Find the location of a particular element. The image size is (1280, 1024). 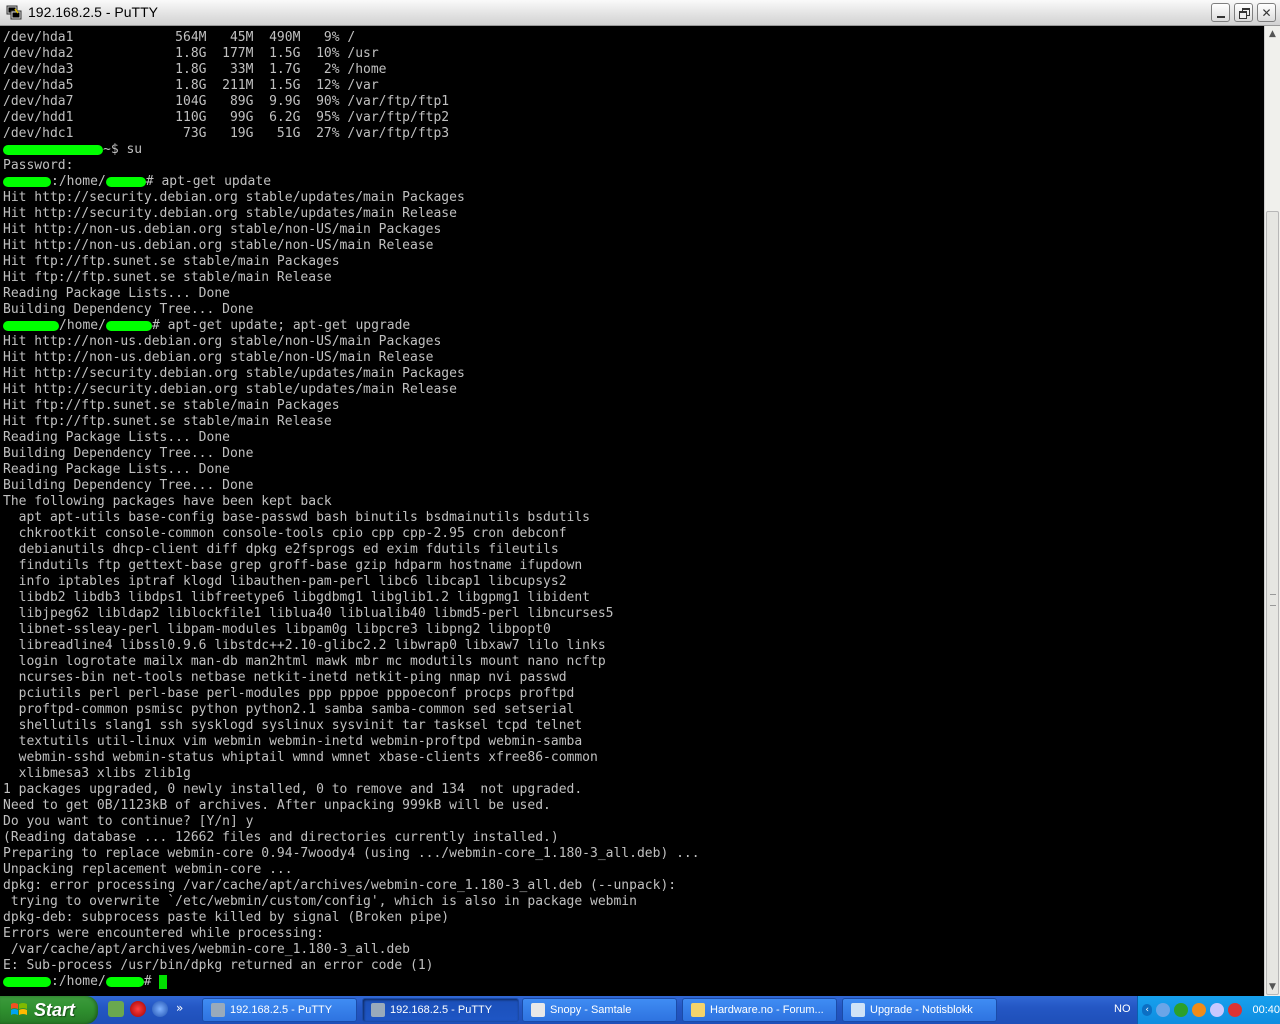

vertical-scrollbar: ▲ ▼ is located at coordinates (1272, 511).